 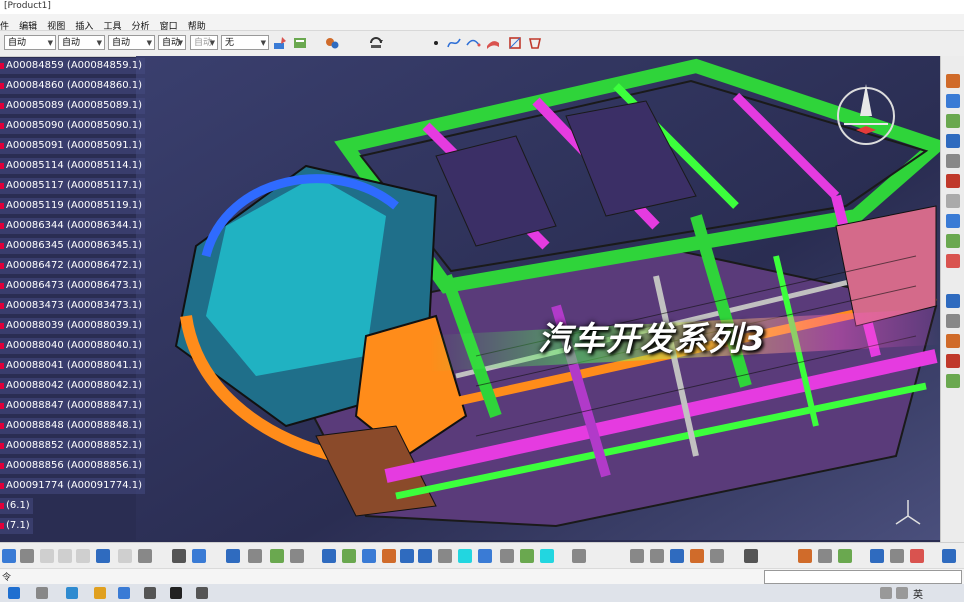 What do you see at coordinates (179, 556) in the screenshot?
I see `formula-icon` at bounding box center [179, 556].